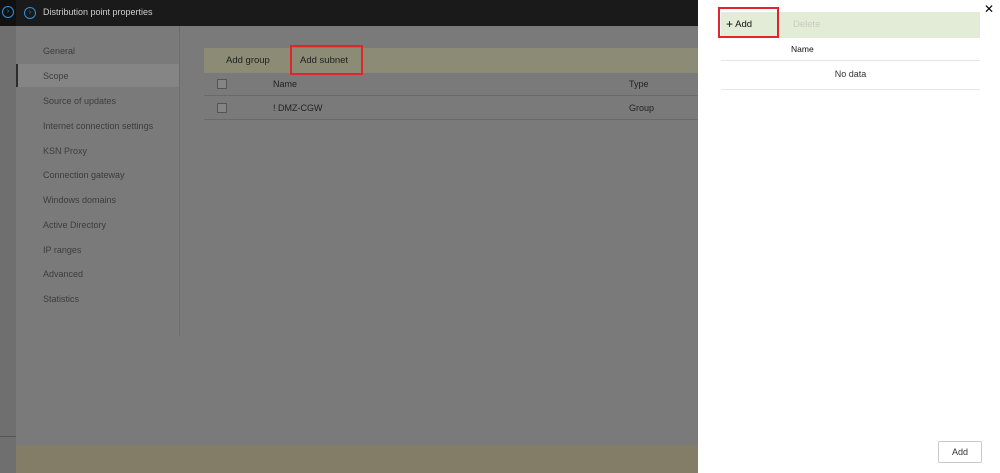  What do you see at coordinates (84, 177) in the screenshot?
I see `nav-item-connection-gateway: Connection gateway` at bounding box center [84, 177].